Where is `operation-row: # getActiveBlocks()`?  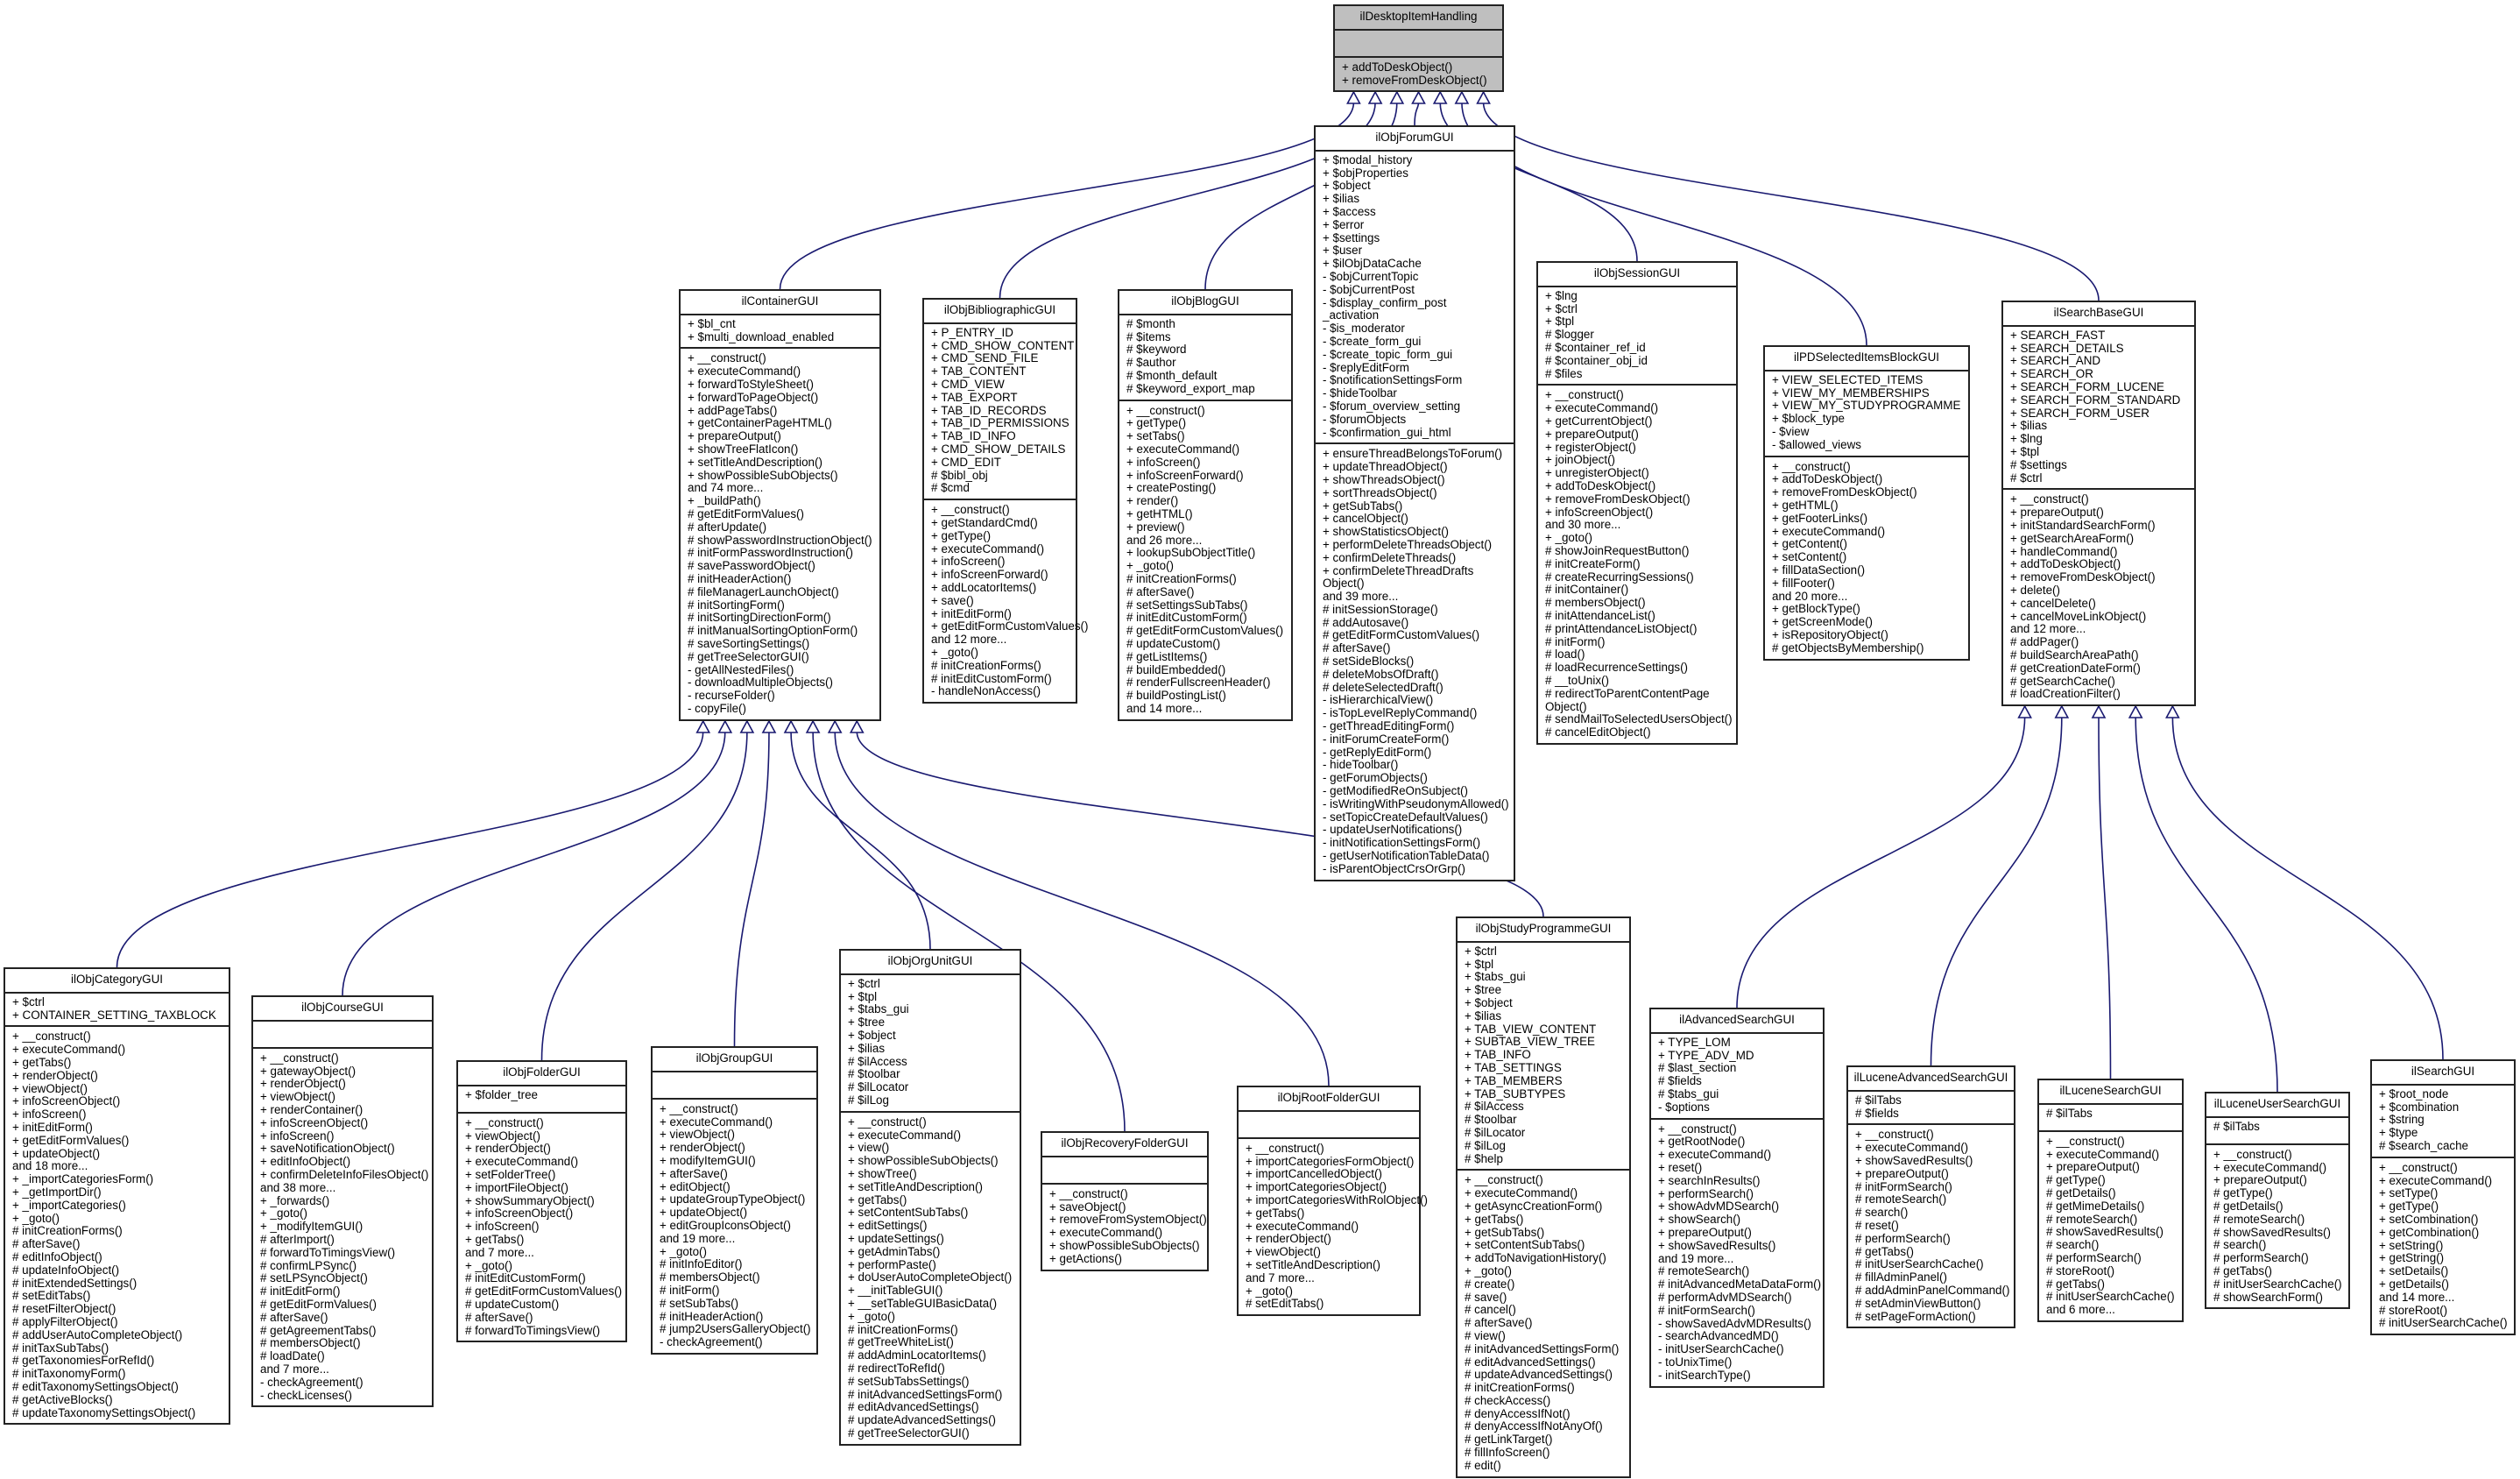 operation-row: # getActiveBlocks() is located at coordinates (62, 1399).